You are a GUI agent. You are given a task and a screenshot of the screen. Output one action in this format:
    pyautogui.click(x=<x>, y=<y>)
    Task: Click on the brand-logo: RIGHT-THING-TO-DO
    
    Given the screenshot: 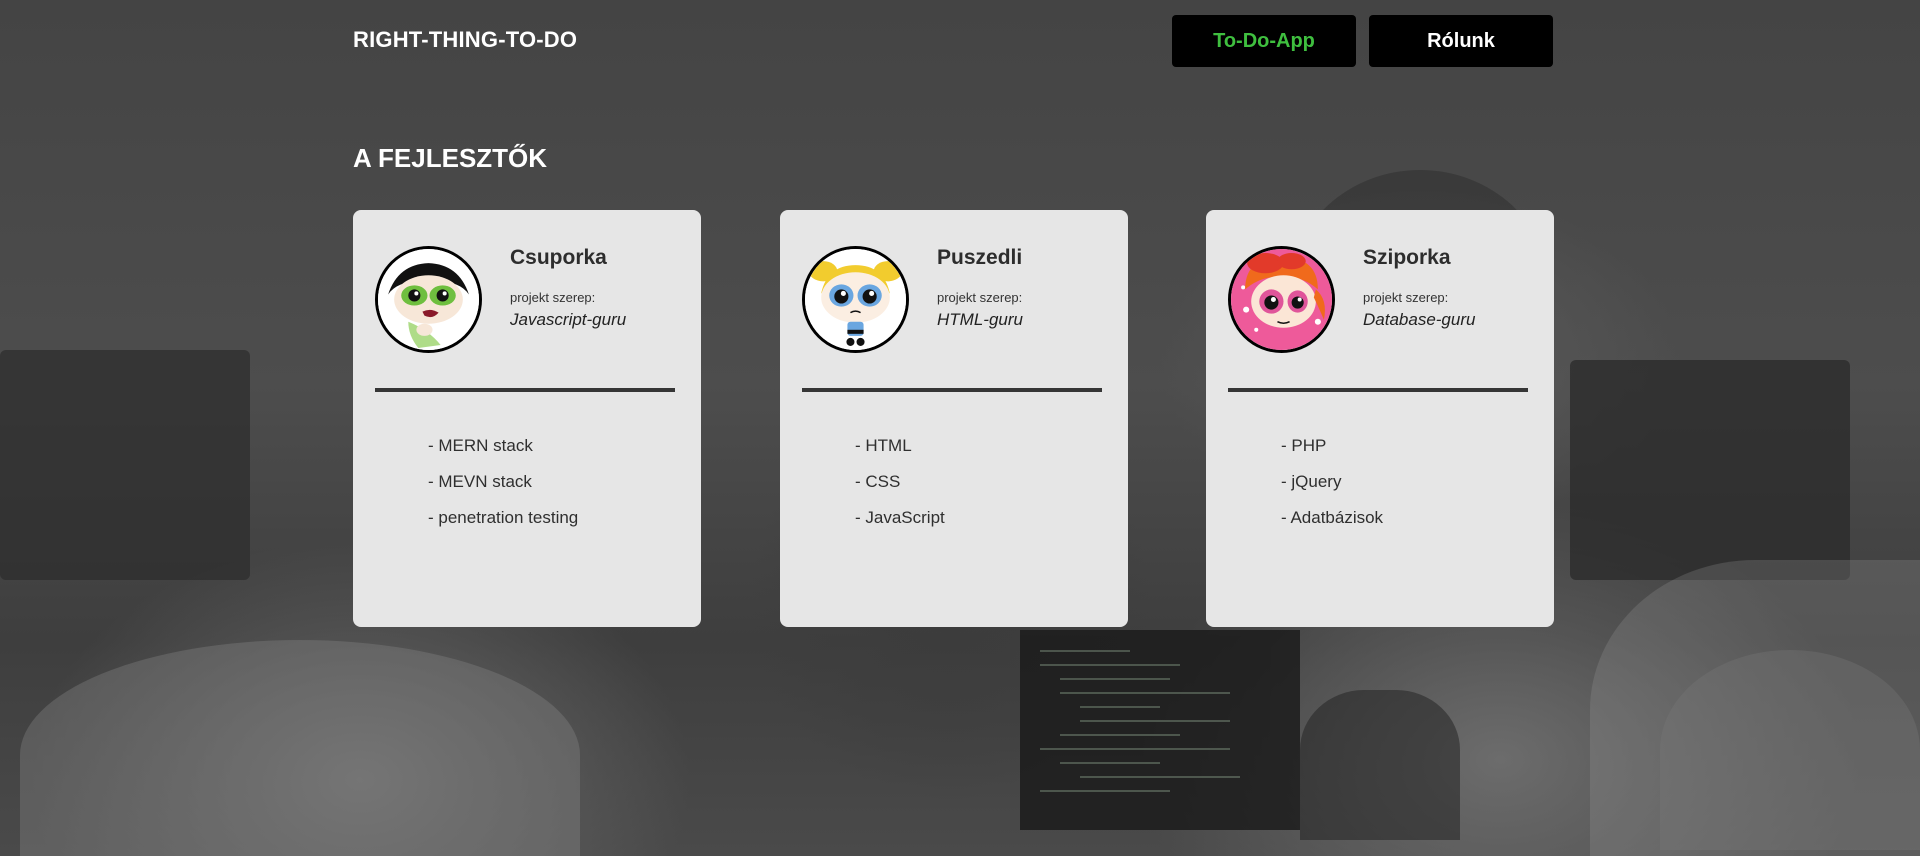 What is the action you would take?
    pyautogui.click(x=465, y=40)
    